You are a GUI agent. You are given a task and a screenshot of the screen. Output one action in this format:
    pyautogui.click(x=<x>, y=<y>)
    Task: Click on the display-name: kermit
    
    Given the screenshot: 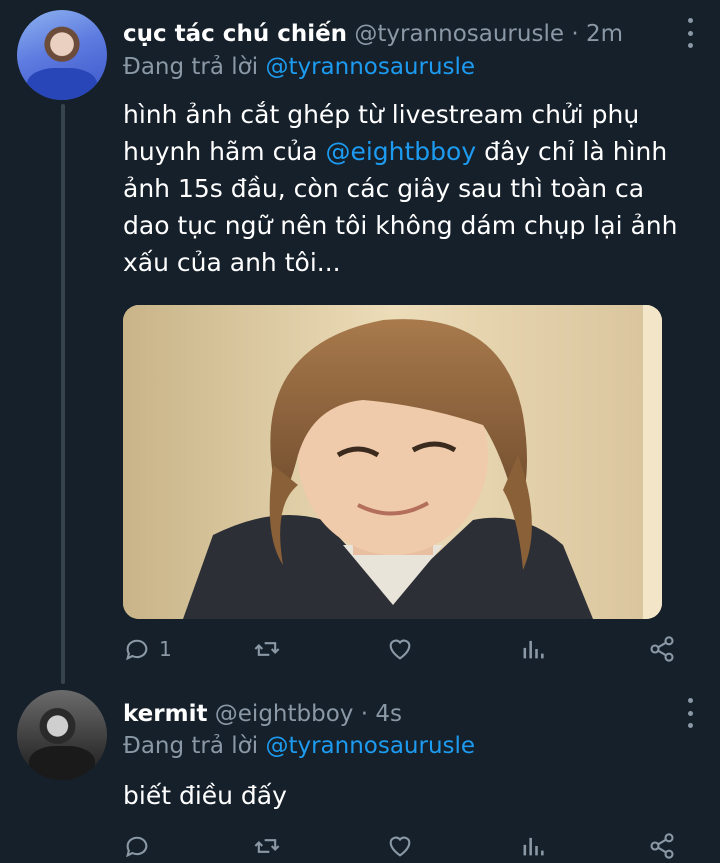 What is the action you would take?
    pyautogui.click(x=165, y=714)
    